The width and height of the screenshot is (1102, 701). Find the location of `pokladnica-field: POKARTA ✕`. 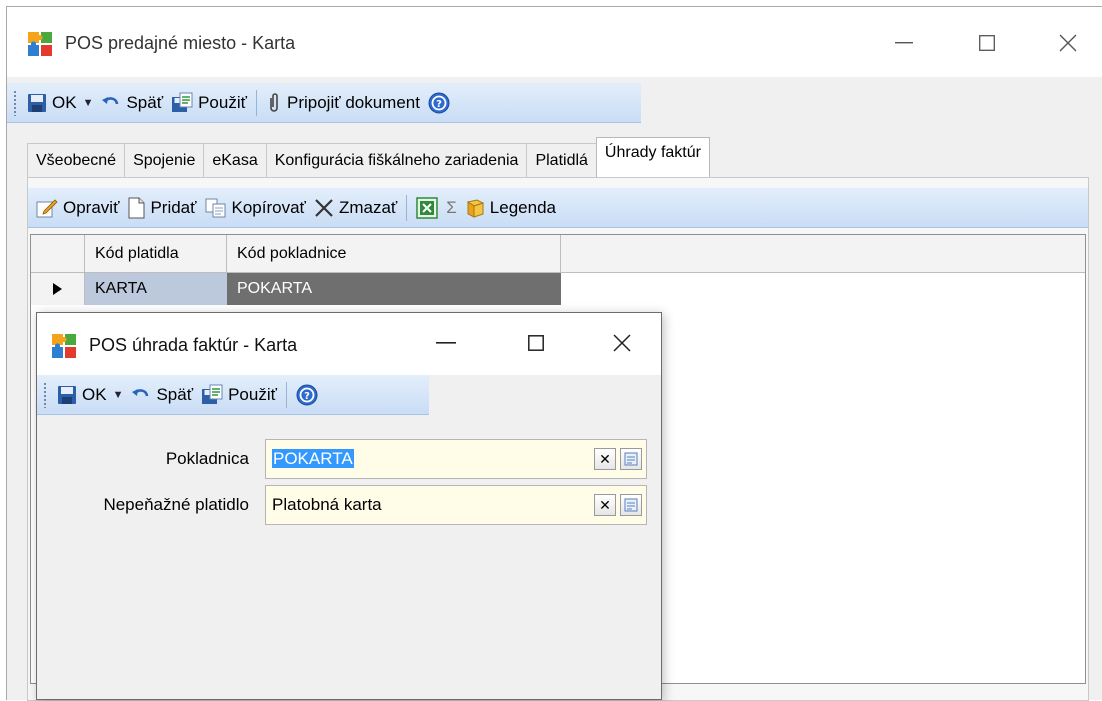

pokladnica-field: POKARTA ✕ is located at coordinates (456, 459).